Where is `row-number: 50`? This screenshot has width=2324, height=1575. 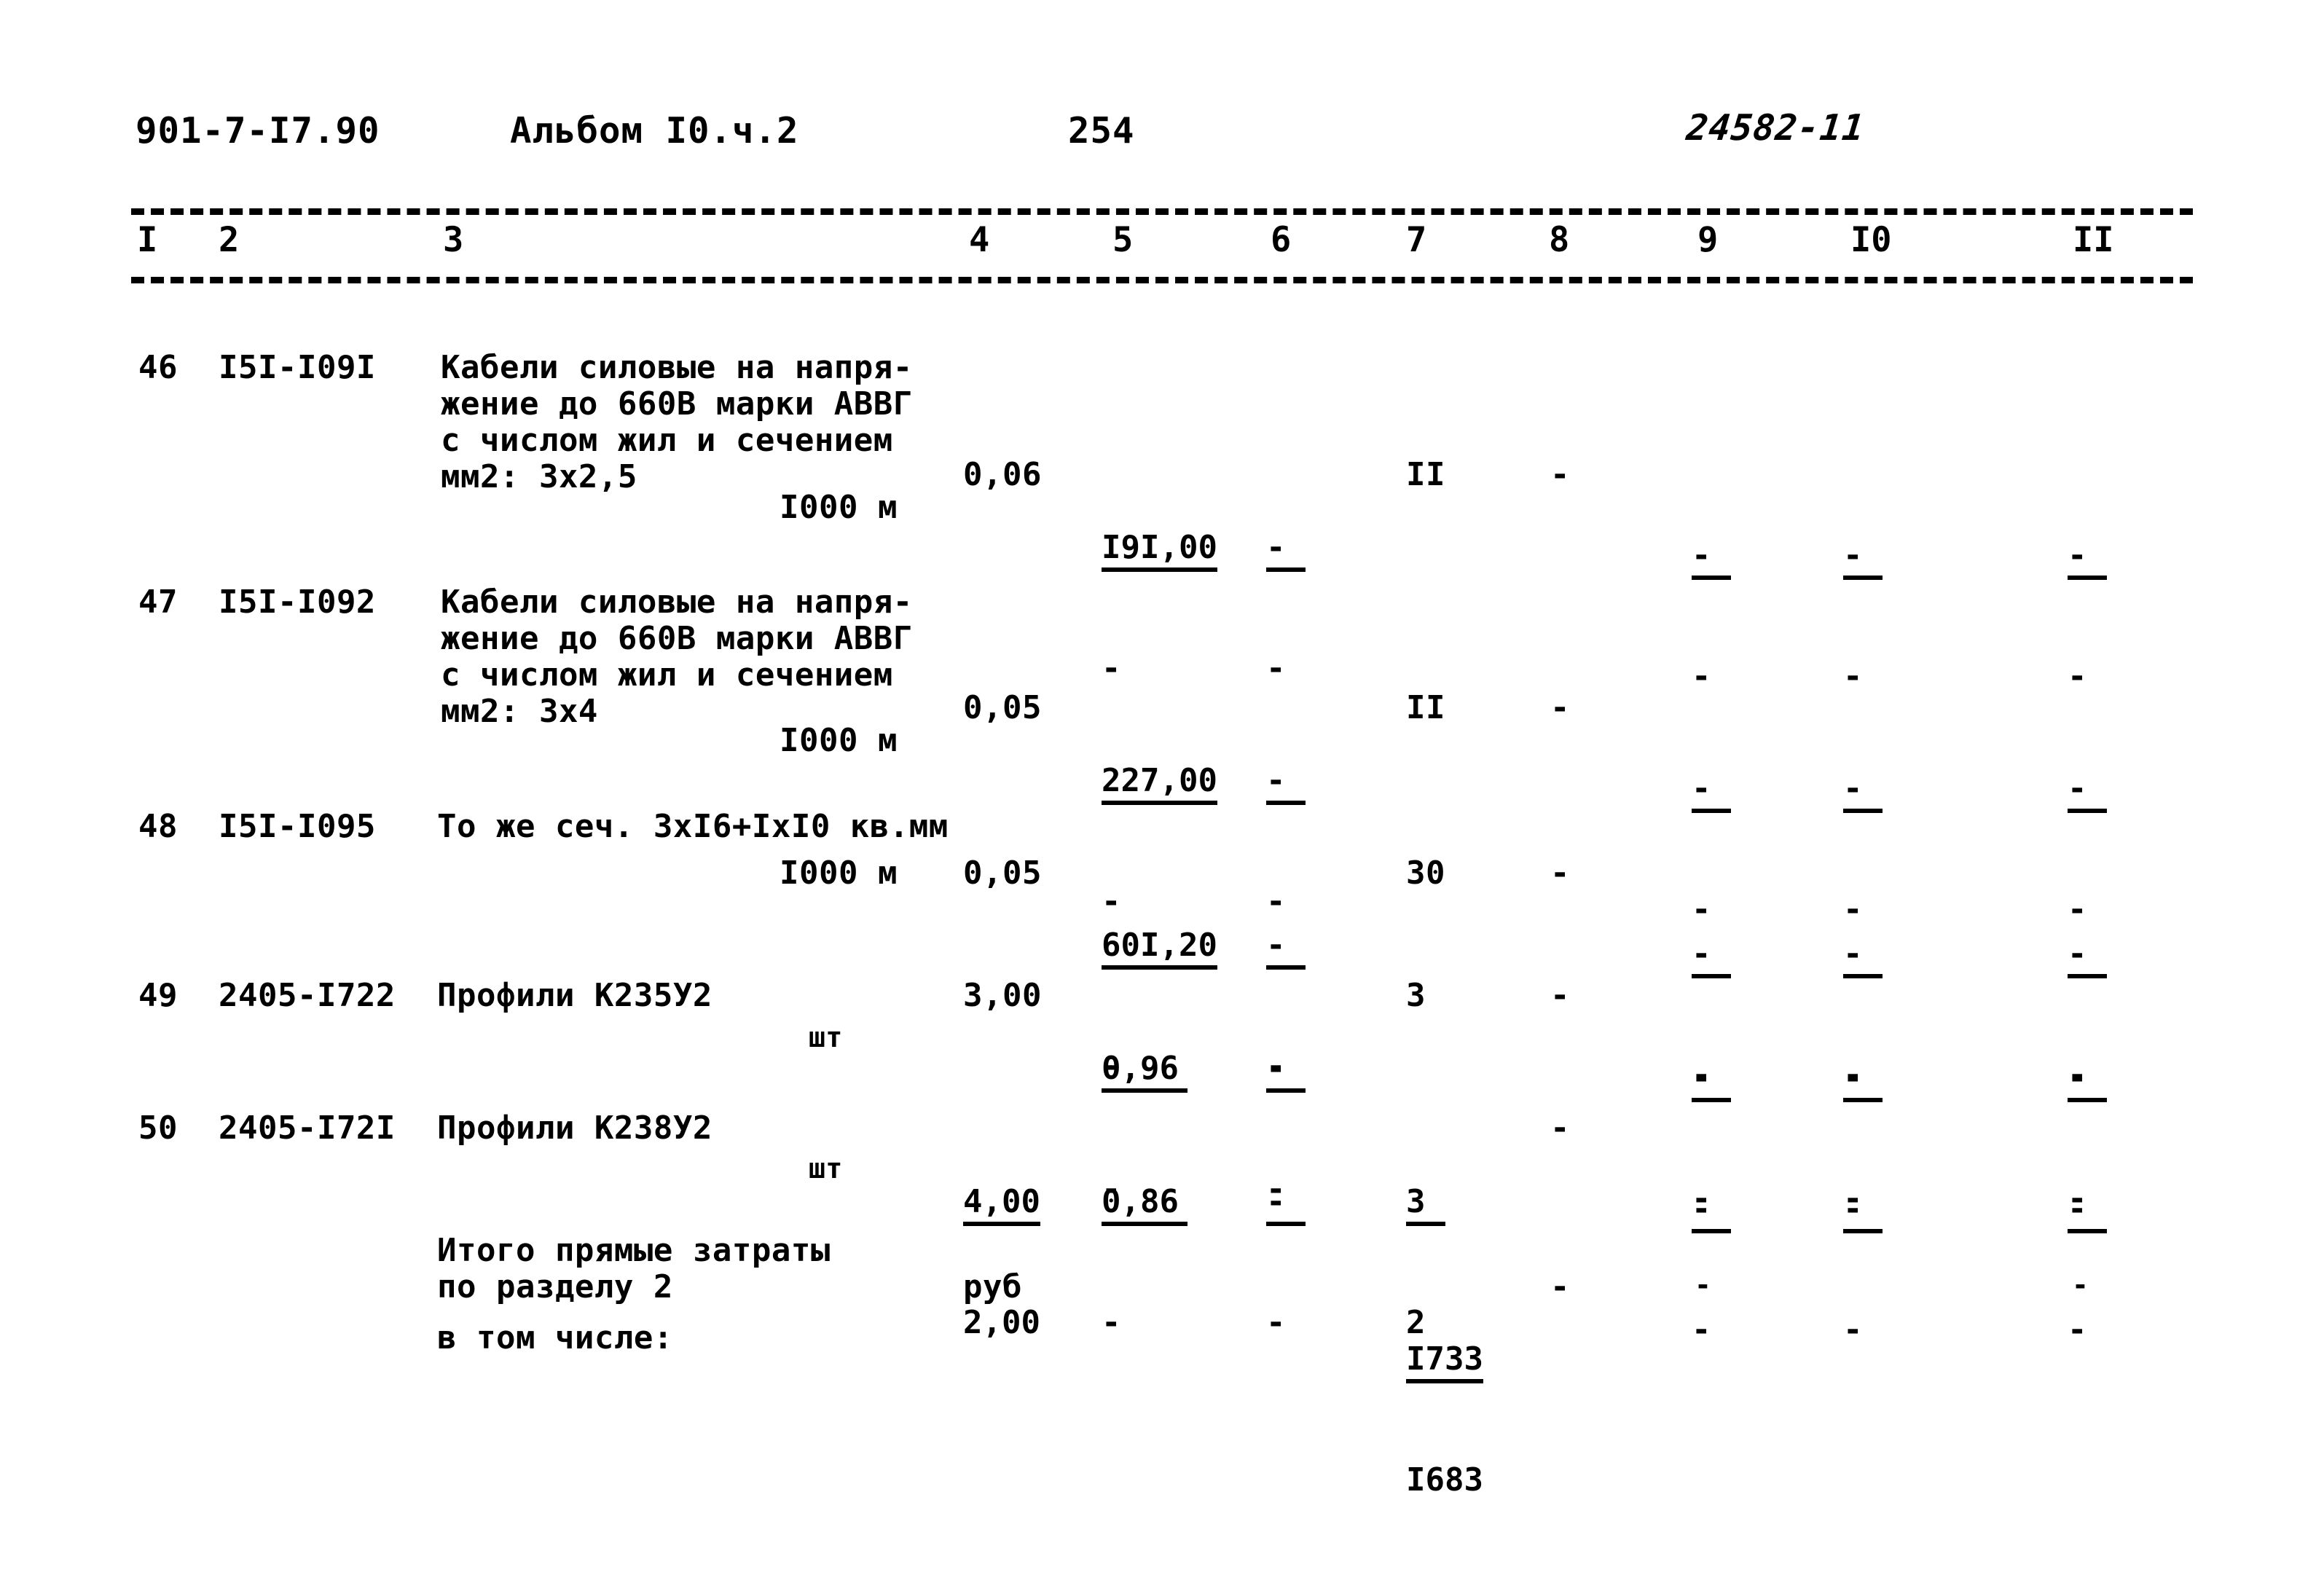 row-number: 50 is located at coordinates (158, 1128).